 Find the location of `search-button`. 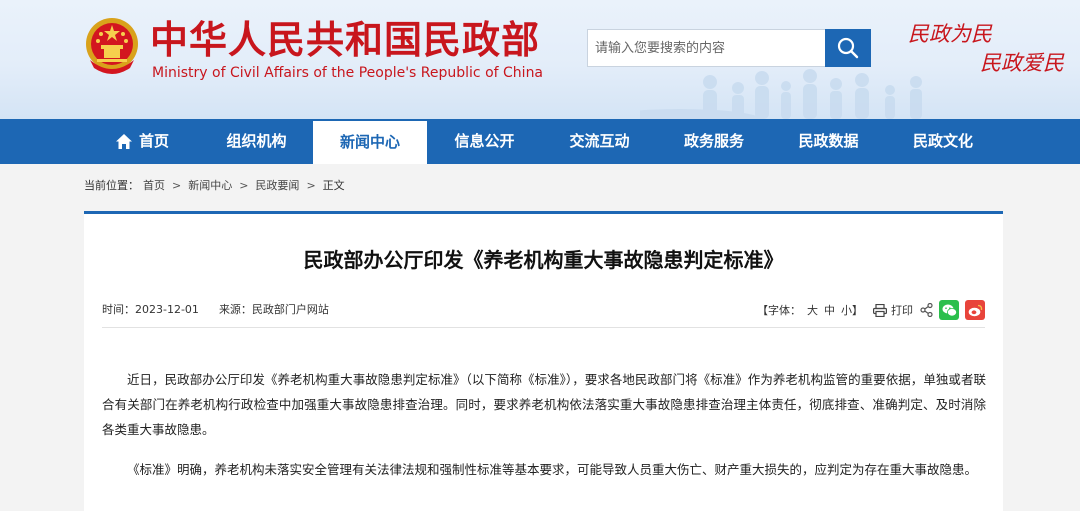

search-button is located at coordinates (848, 48).